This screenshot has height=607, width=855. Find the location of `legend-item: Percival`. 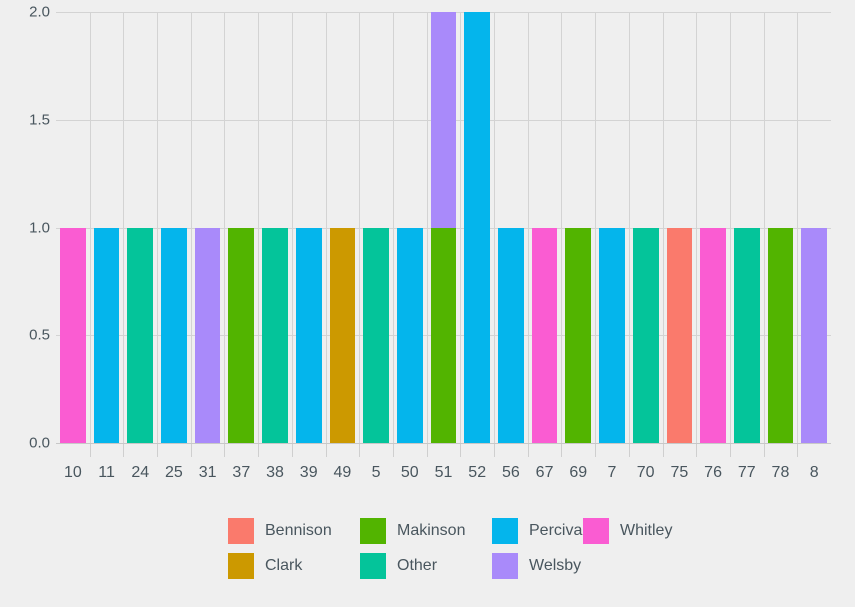

legend-item: Percival is located at coordinates (539, 531).